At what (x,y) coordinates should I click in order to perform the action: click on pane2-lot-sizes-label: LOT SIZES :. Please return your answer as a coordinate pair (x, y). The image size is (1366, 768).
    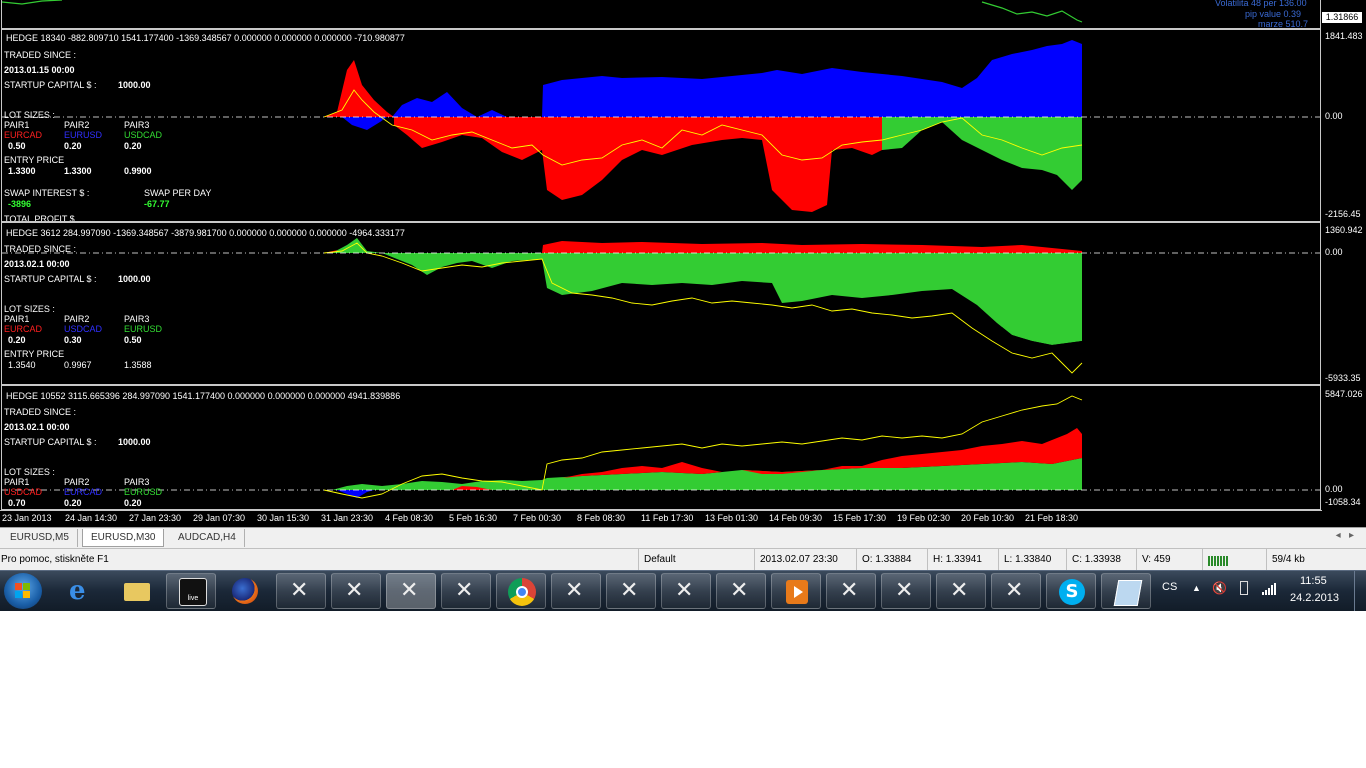
    Looking at the image, I should click on (29, 309).